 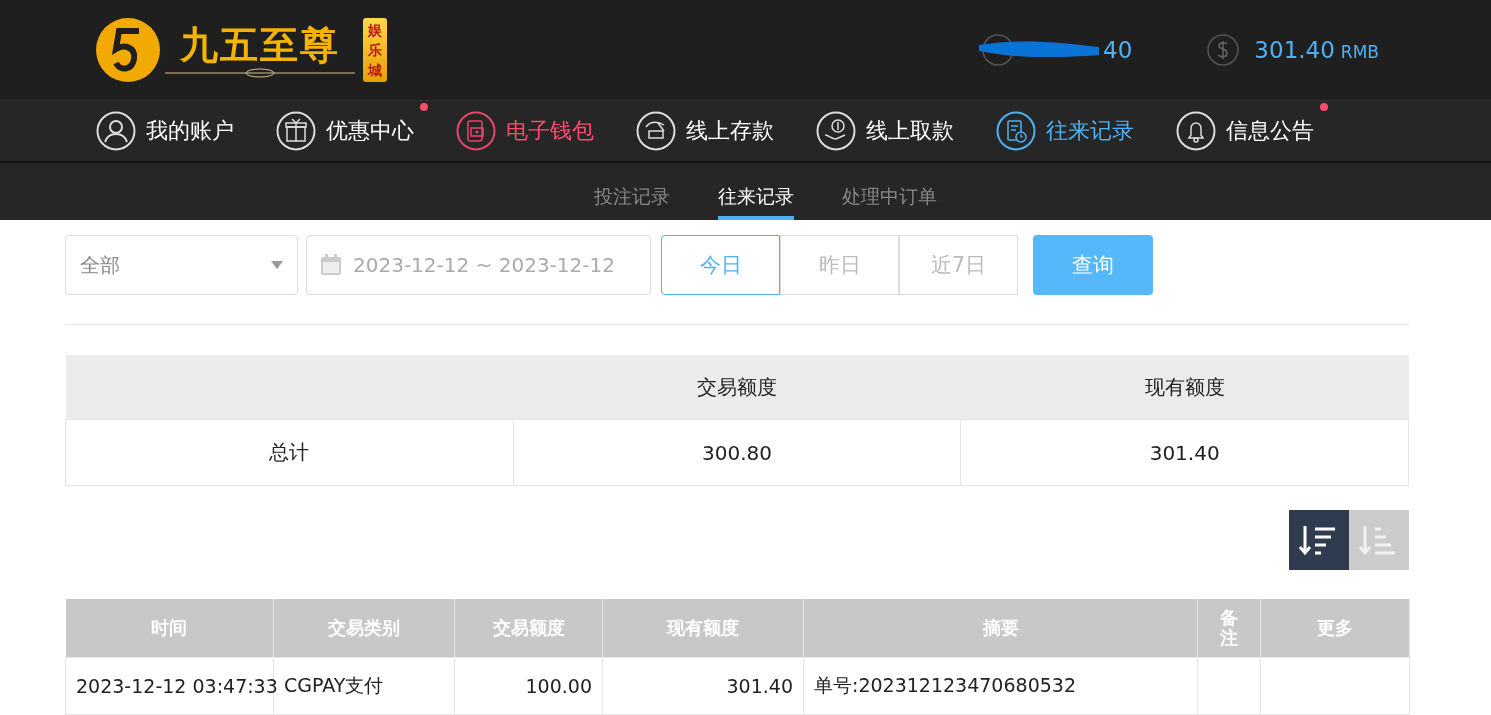 I want to click on column-header: 现有额度, so click(x=1184, y=387).